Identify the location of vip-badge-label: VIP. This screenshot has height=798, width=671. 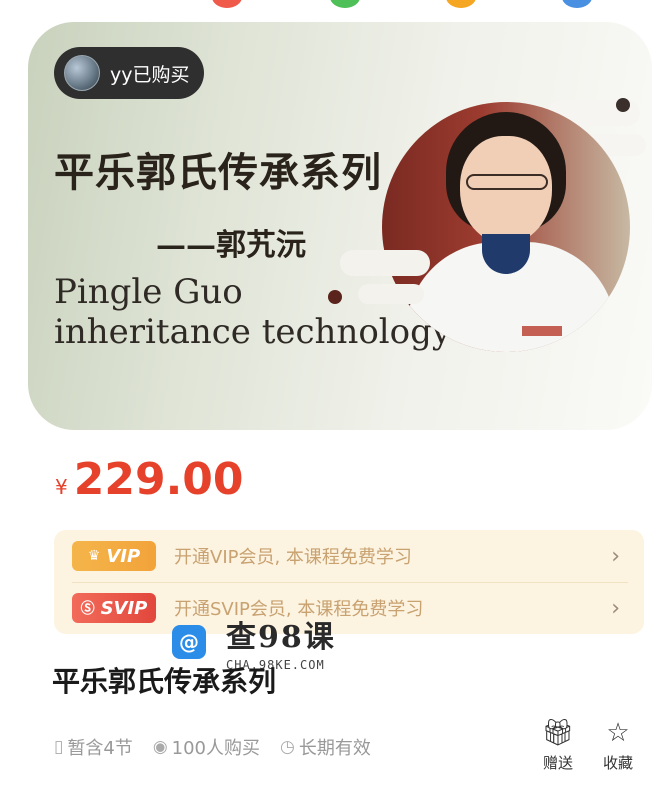
(123, 556).